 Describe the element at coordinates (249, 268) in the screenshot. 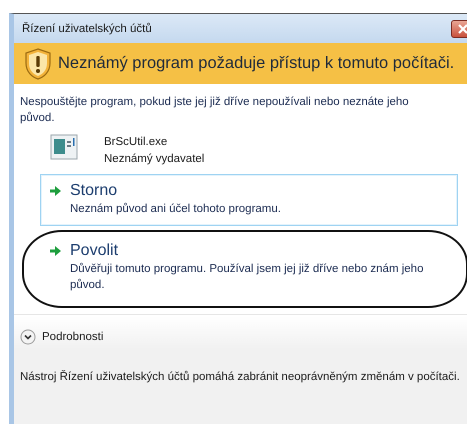

I see `option-button: Povolit Důvěřuji tomuto programu. Používal jsem jej již dříve nebo znám jeho původ.` at that location.